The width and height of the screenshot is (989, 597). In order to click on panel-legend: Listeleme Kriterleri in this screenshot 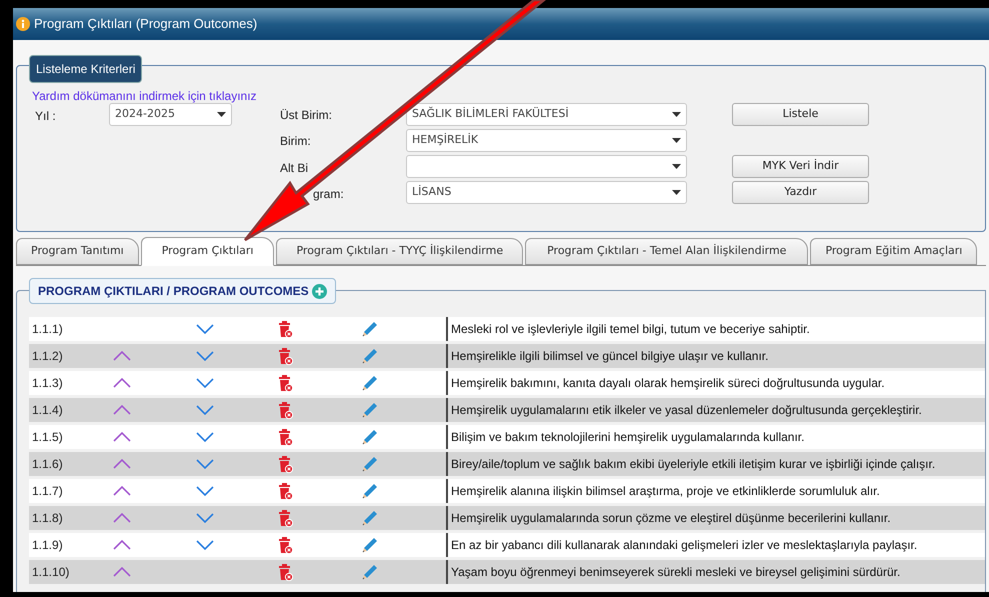, I will do `click(85, 69)`.